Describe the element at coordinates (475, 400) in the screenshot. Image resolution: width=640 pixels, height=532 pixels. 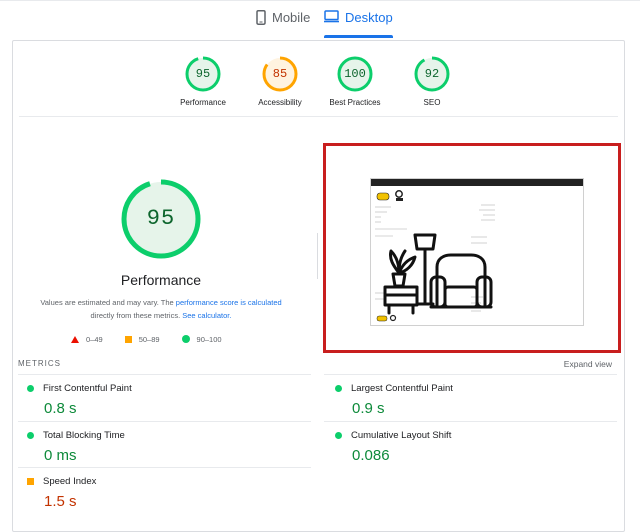
I see `metric-lcp: Largest Contentful Paint 0.9 s` at that location.